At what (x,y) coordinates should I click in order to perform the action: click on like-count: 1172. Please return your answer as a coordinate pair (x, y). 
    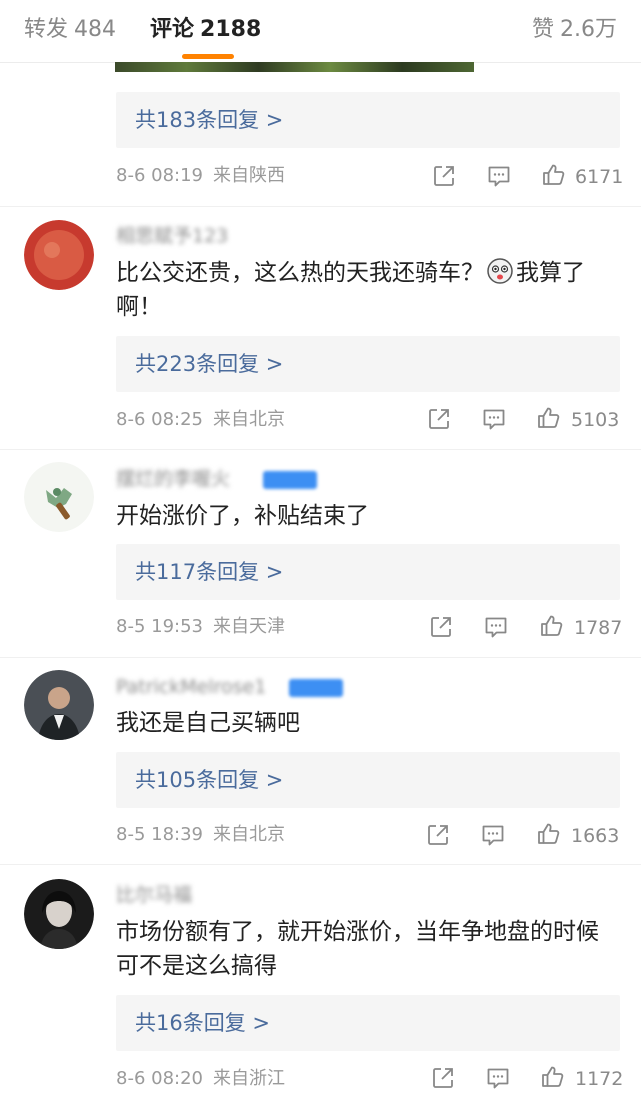
    Looking at the image, I should click on (599, 1079).